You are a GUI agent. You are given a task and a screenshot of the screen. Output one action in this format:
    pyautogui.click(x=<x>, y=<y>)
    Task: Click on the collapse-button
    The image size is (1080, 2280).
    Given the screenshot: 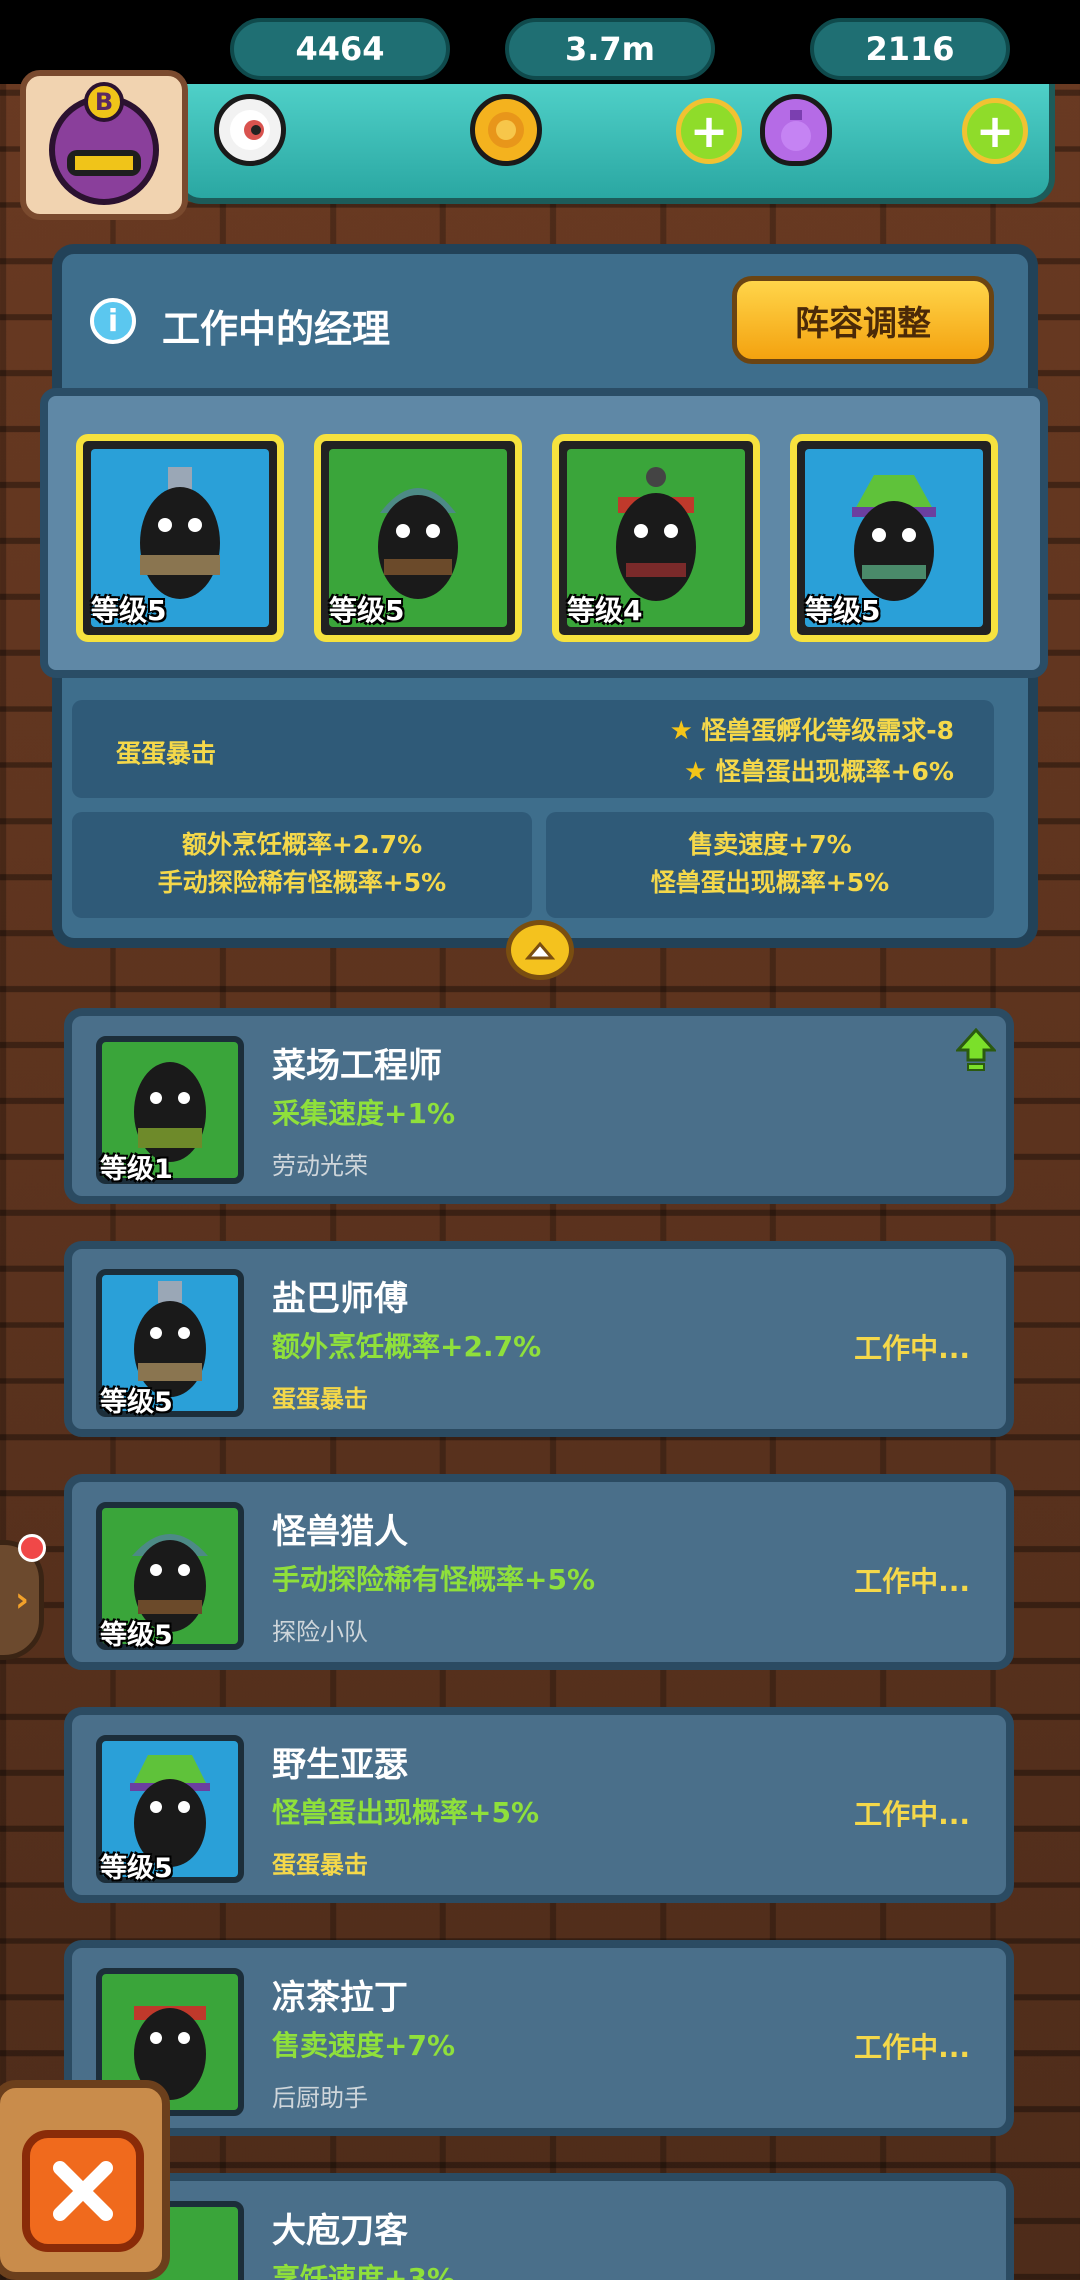 What is the action you would take?
    pyautogui.click(x=540, y=950)
    